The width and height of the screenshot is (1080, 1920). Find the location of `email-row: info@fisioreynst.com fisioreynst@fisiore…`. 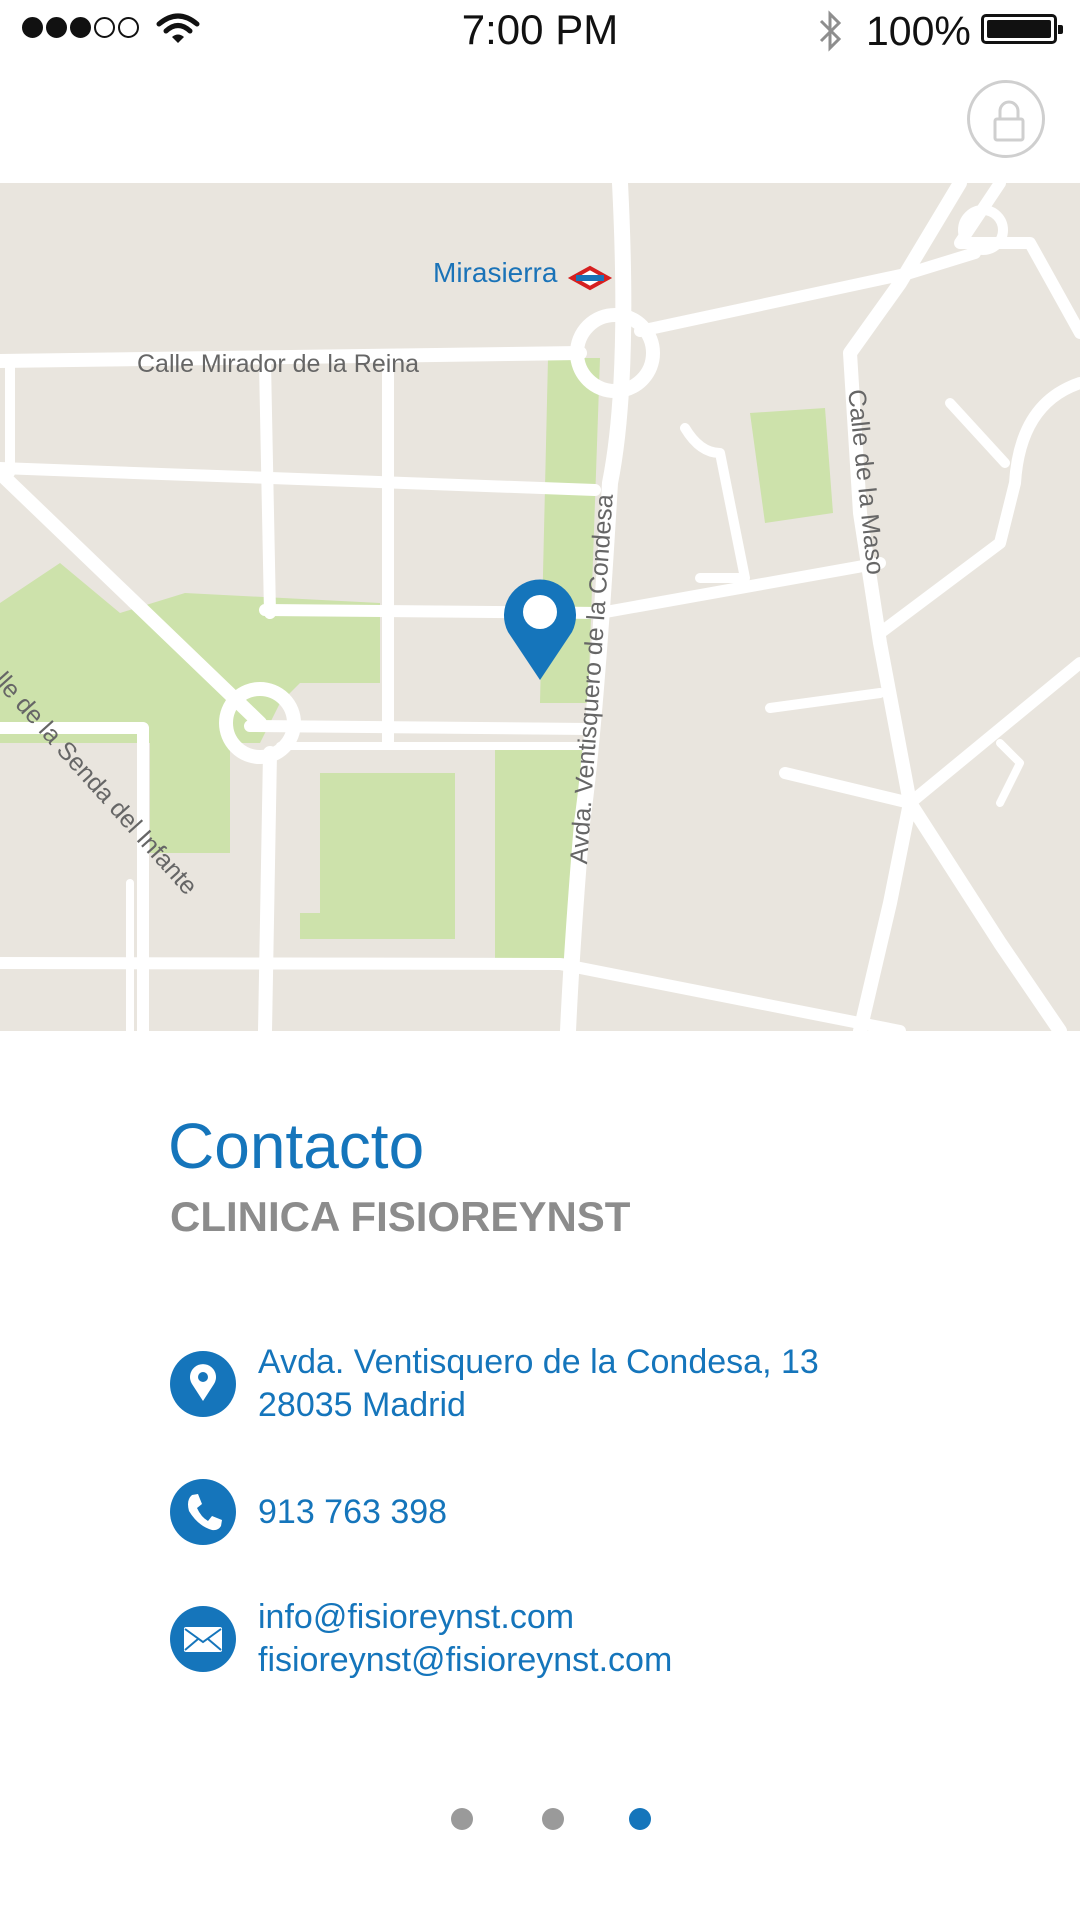

email-row: info@fisioreynst.com fisioreynst@fisiore… is located at coordinates (421, 1639).